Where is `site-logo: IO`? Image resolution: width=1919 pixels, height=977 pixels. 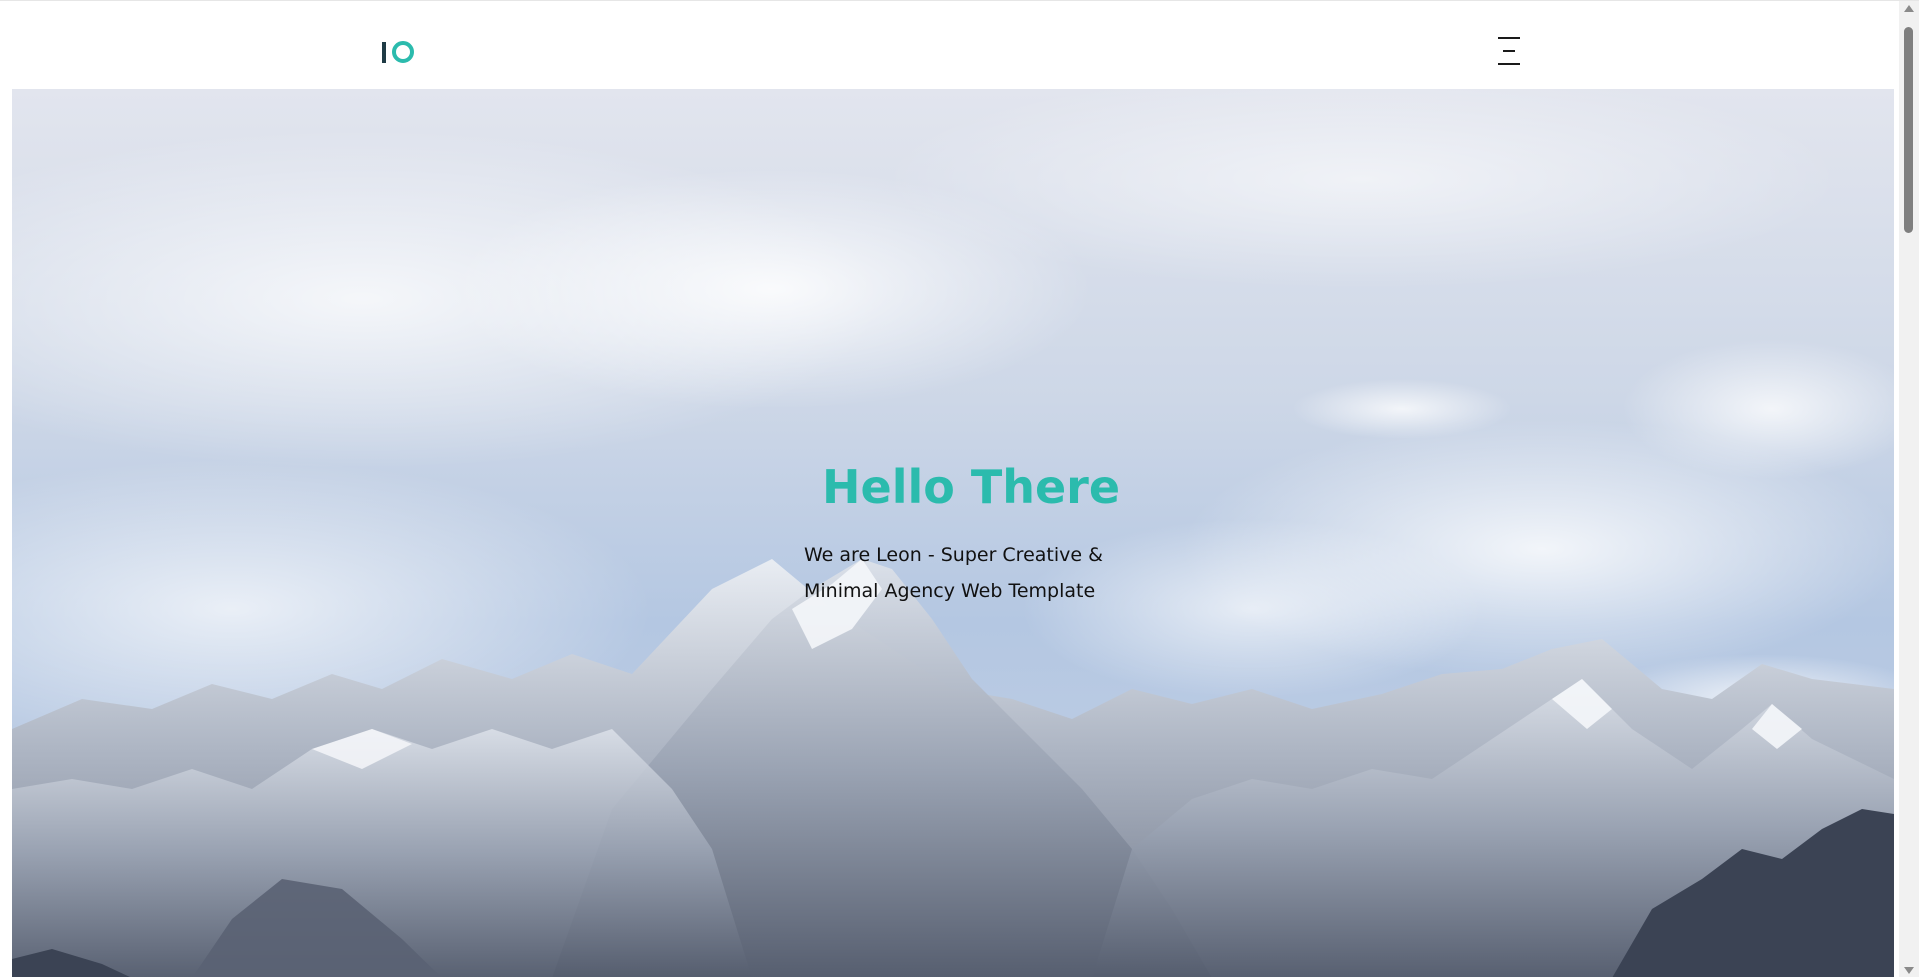 site-logo: IO is located at coordinates (398, 52).